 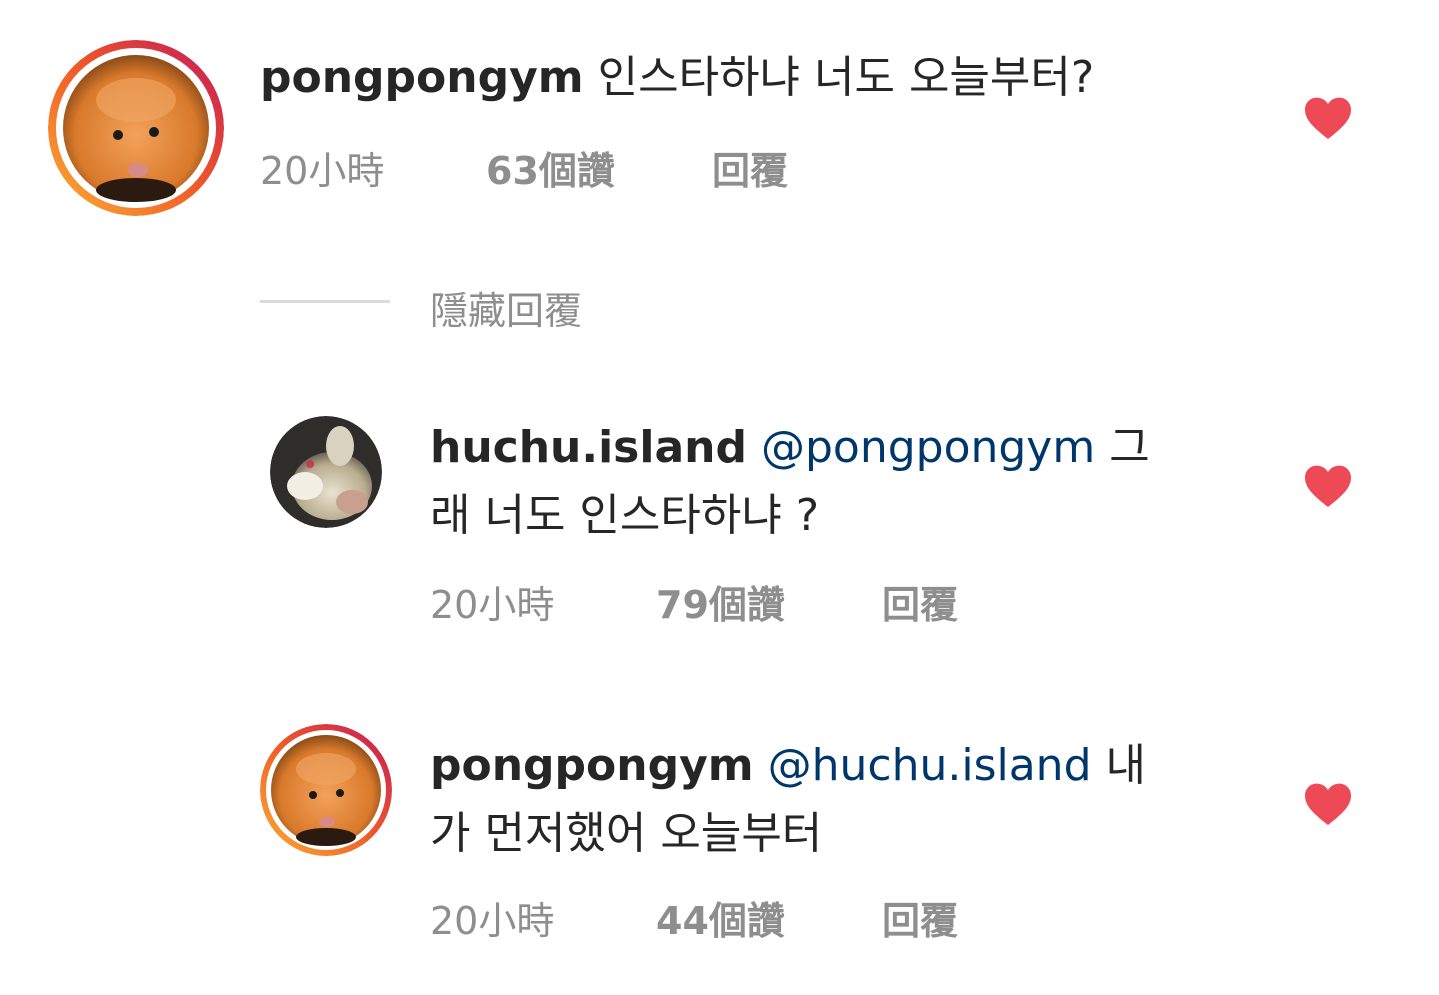 I want to click on comment-likes: 63個讚, so click(x=550, y=167).